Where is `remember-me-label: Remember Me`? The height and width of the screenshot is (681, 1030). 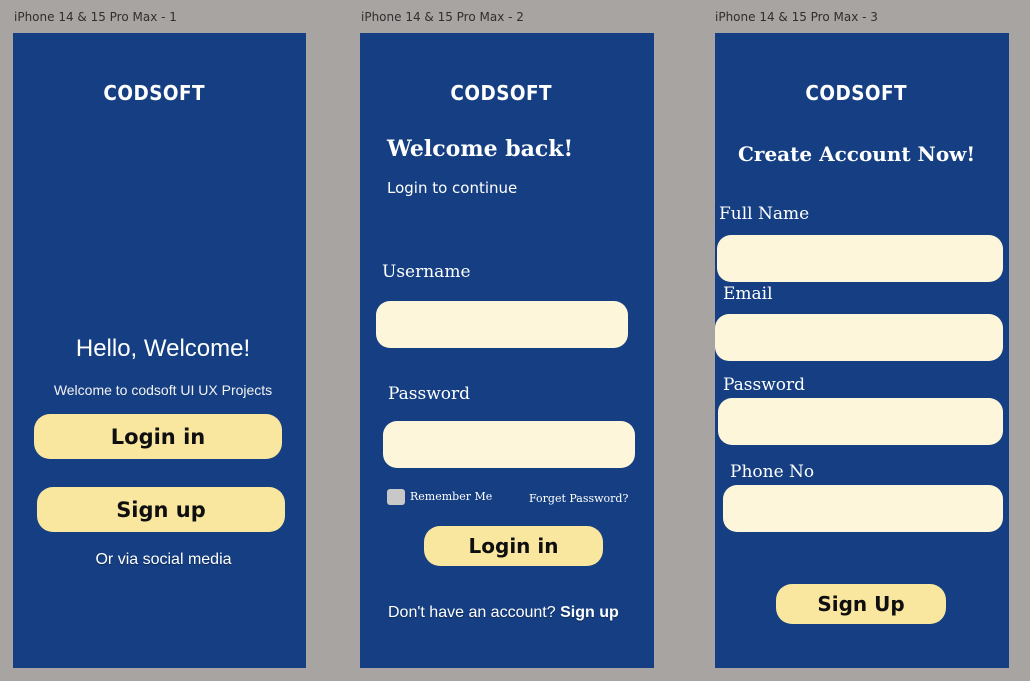
remember-me-label: Remember Me is located at coordinates (451, 496).